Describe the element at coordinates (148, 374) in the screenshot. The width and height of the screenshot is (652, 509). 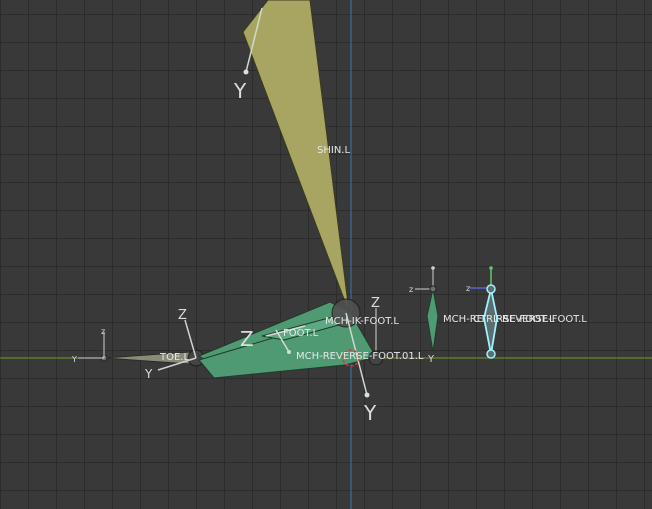
I see `toe-y-letter: Y` at that location.